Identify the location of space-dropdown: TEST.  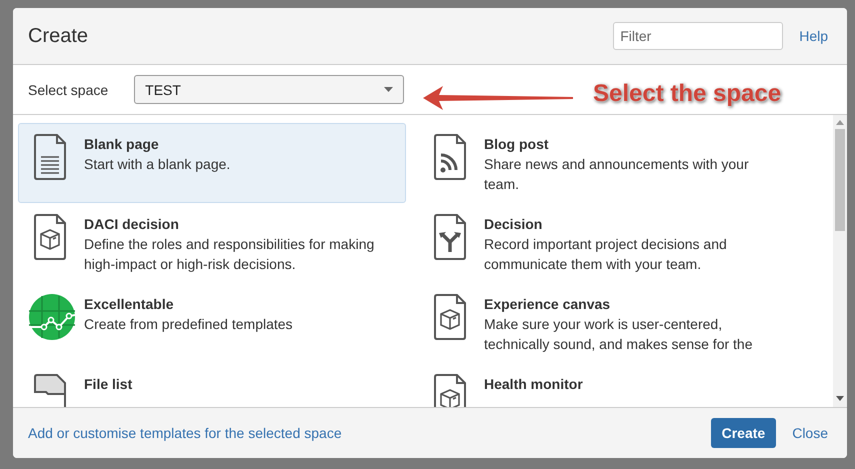
(269, 89).